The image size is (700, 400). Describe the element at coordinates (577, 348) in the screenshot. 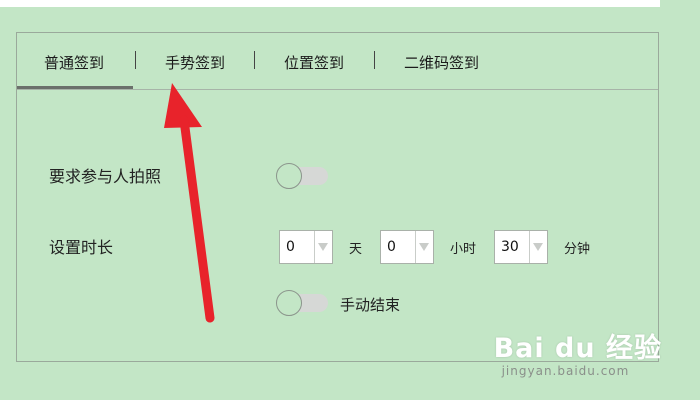

I see `watermark-logo: Bai du 经验` at that location.